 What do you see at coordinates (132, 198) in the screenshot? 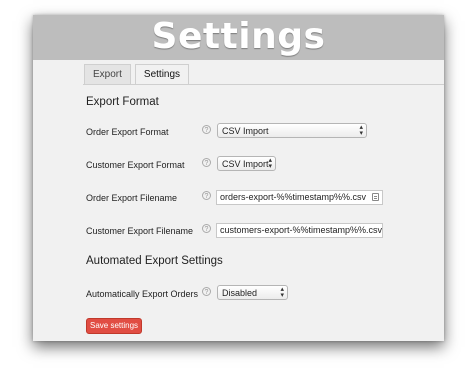
I see `order-export-filename-label: Order Export Filename` at bounding box center [132, 198].